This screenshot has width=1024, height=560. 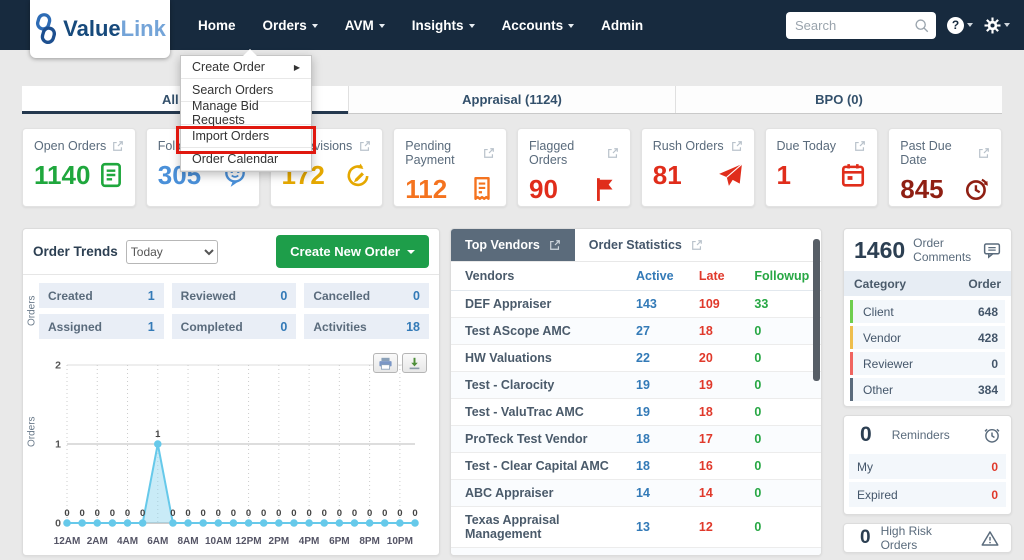 What do you see at coordinates (636, 358) in the screenshot?
I see `vendor-row-hw-valuations: HW Valuations 22 20 0` at bounding box center [636, 358].